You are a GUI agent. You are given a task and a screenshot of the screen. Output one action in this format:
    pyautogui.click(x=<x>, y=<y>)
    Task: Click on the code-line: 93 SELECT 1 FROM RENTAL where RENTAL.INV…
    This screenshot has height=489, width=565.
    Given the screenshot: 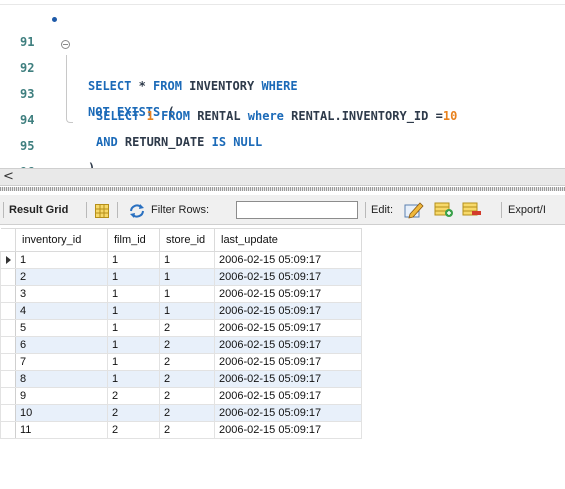 What is the action you would take?
    pyautogui.click(x=282, y=92)
    